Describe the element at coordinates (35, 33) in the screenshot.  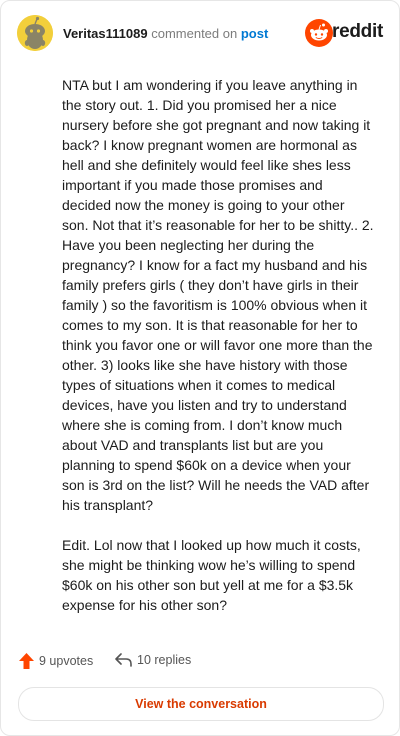
I see `snoo-avatar-icon` at that location.